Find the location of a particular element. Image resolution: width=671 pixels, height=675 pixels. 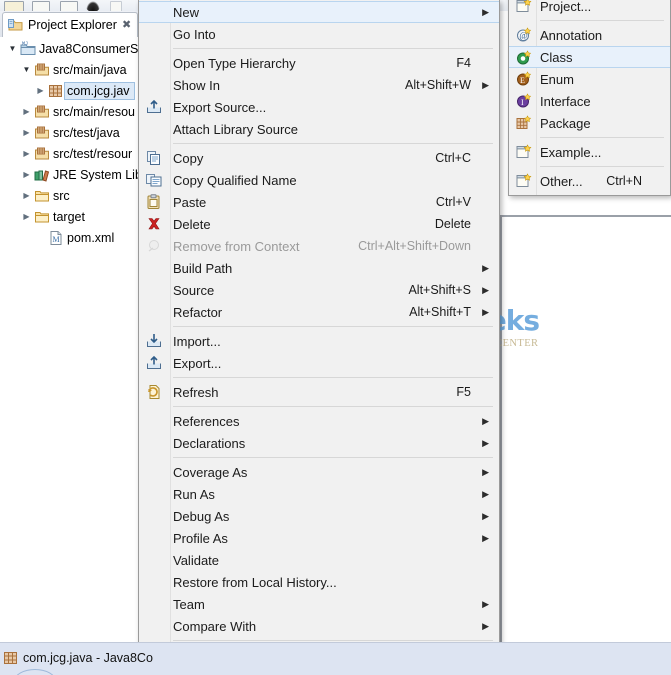

menu-item-label: Build Path is located at coordinates (203, 268).